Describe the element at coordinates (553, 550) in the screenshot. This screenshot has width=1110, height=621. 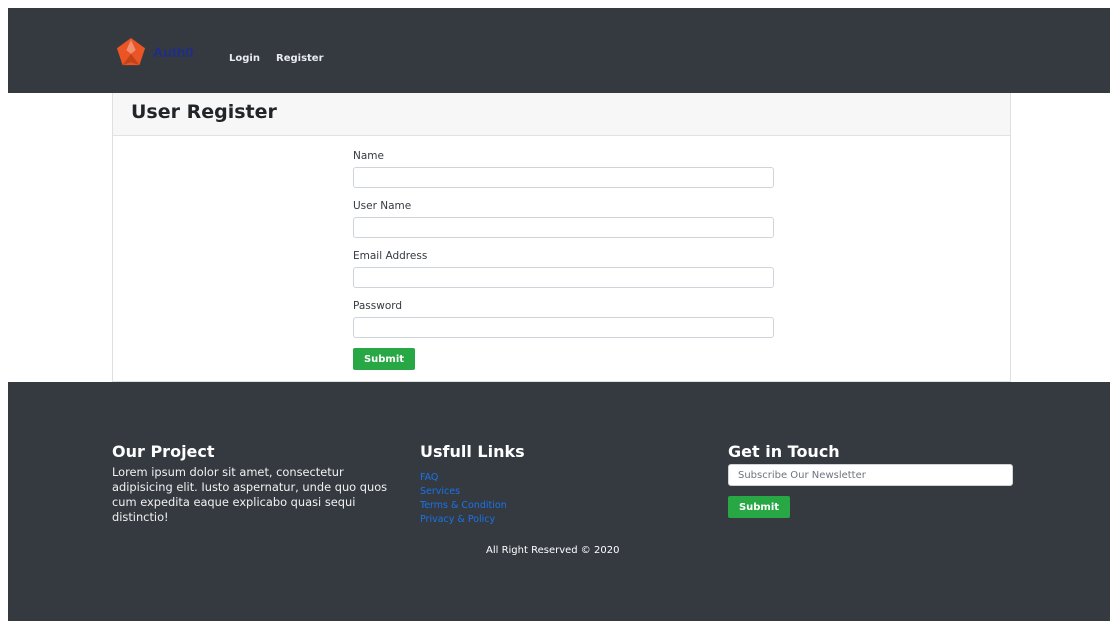
I see `copyright-text: All Right Reserved © 2020` at that location.